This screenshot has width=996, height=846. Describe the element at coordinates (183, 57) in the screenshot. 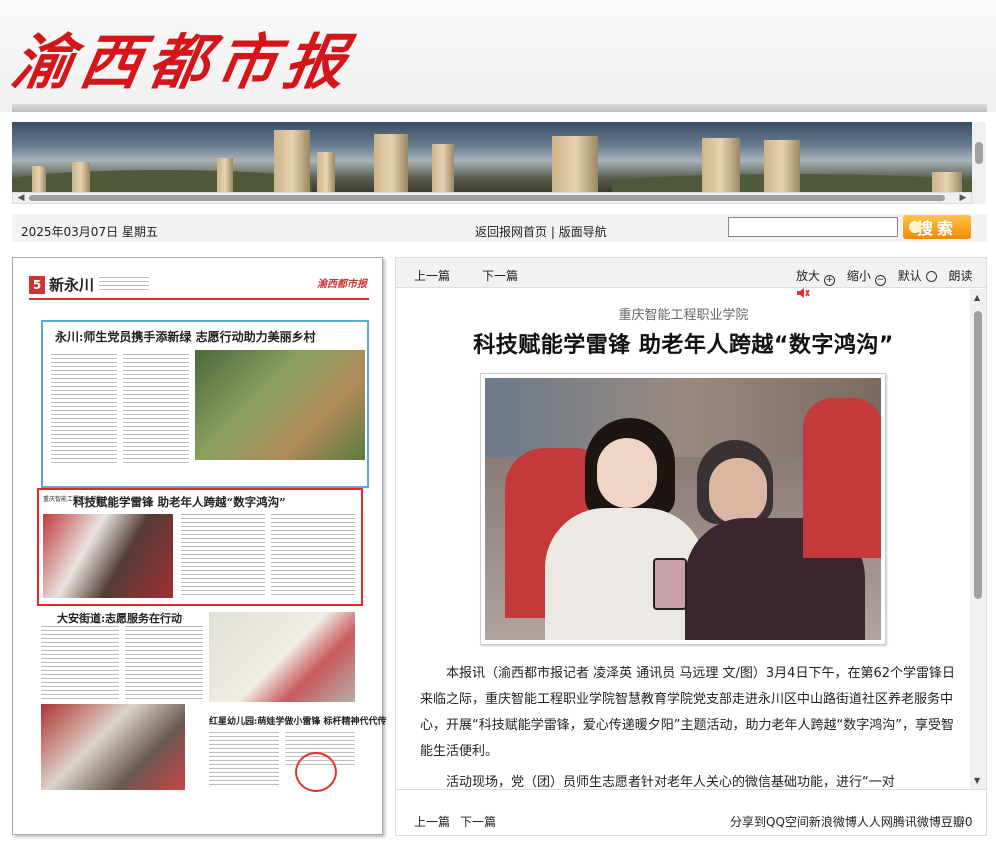

I see `newspaper-logo: 渝西都市报` at that location.